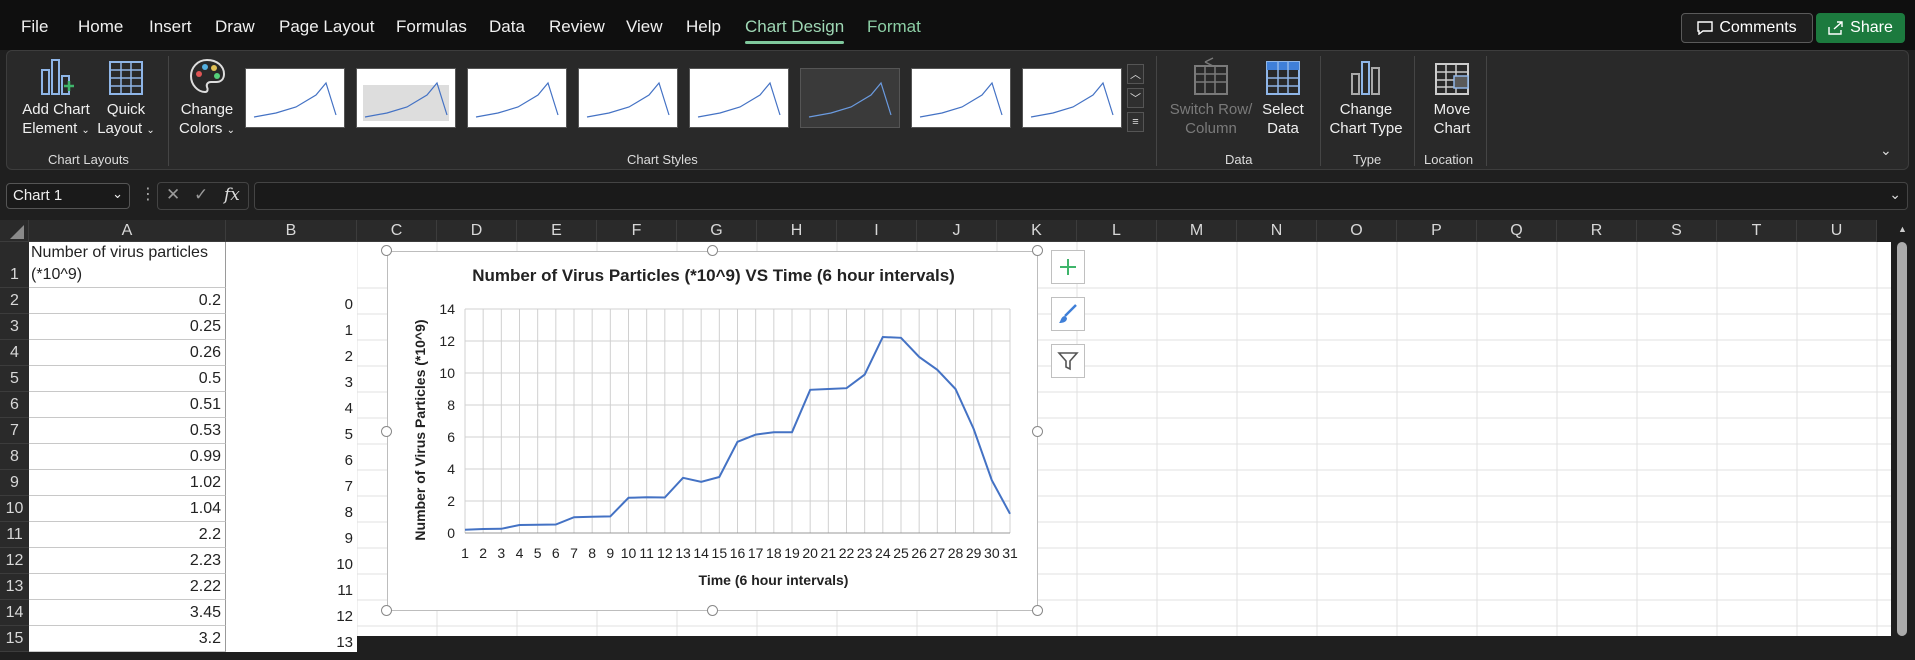 The height and width of the screenshot is (660, 1915). I want to click on cell-a10: 1.04, so click(127, 509).